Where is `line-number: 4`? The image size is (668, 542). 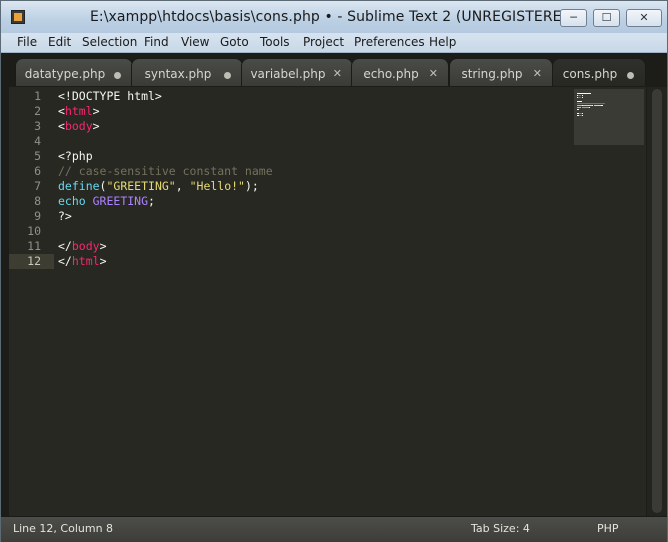
line-number: 4 is located at coordinates (37, 141).